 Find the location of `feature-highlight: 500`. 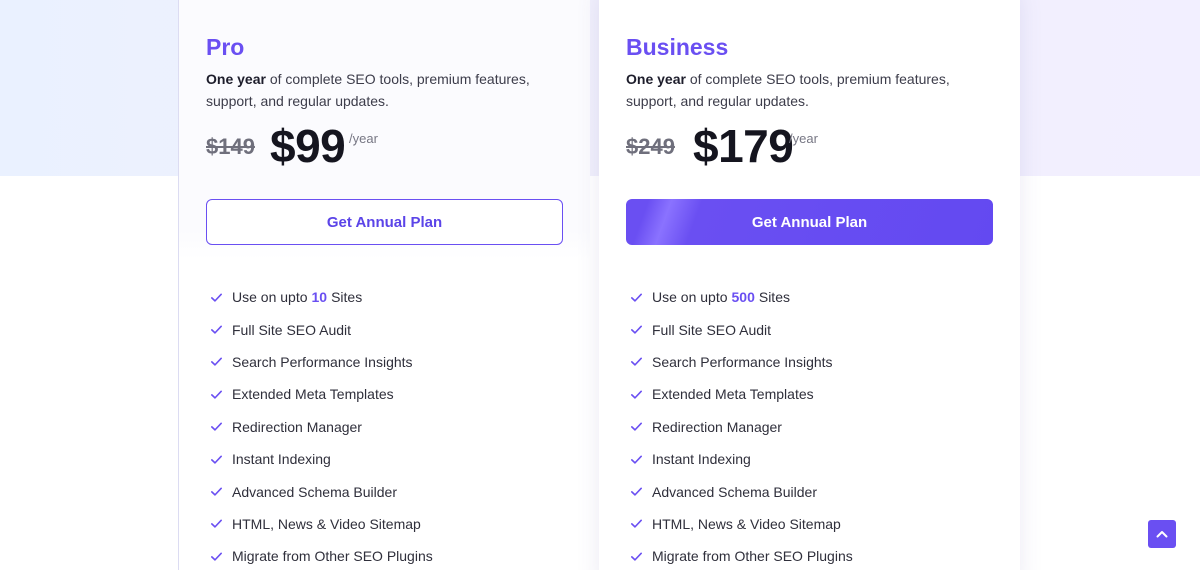

feature-highlight: 500 is located at coordinates (743, 297).